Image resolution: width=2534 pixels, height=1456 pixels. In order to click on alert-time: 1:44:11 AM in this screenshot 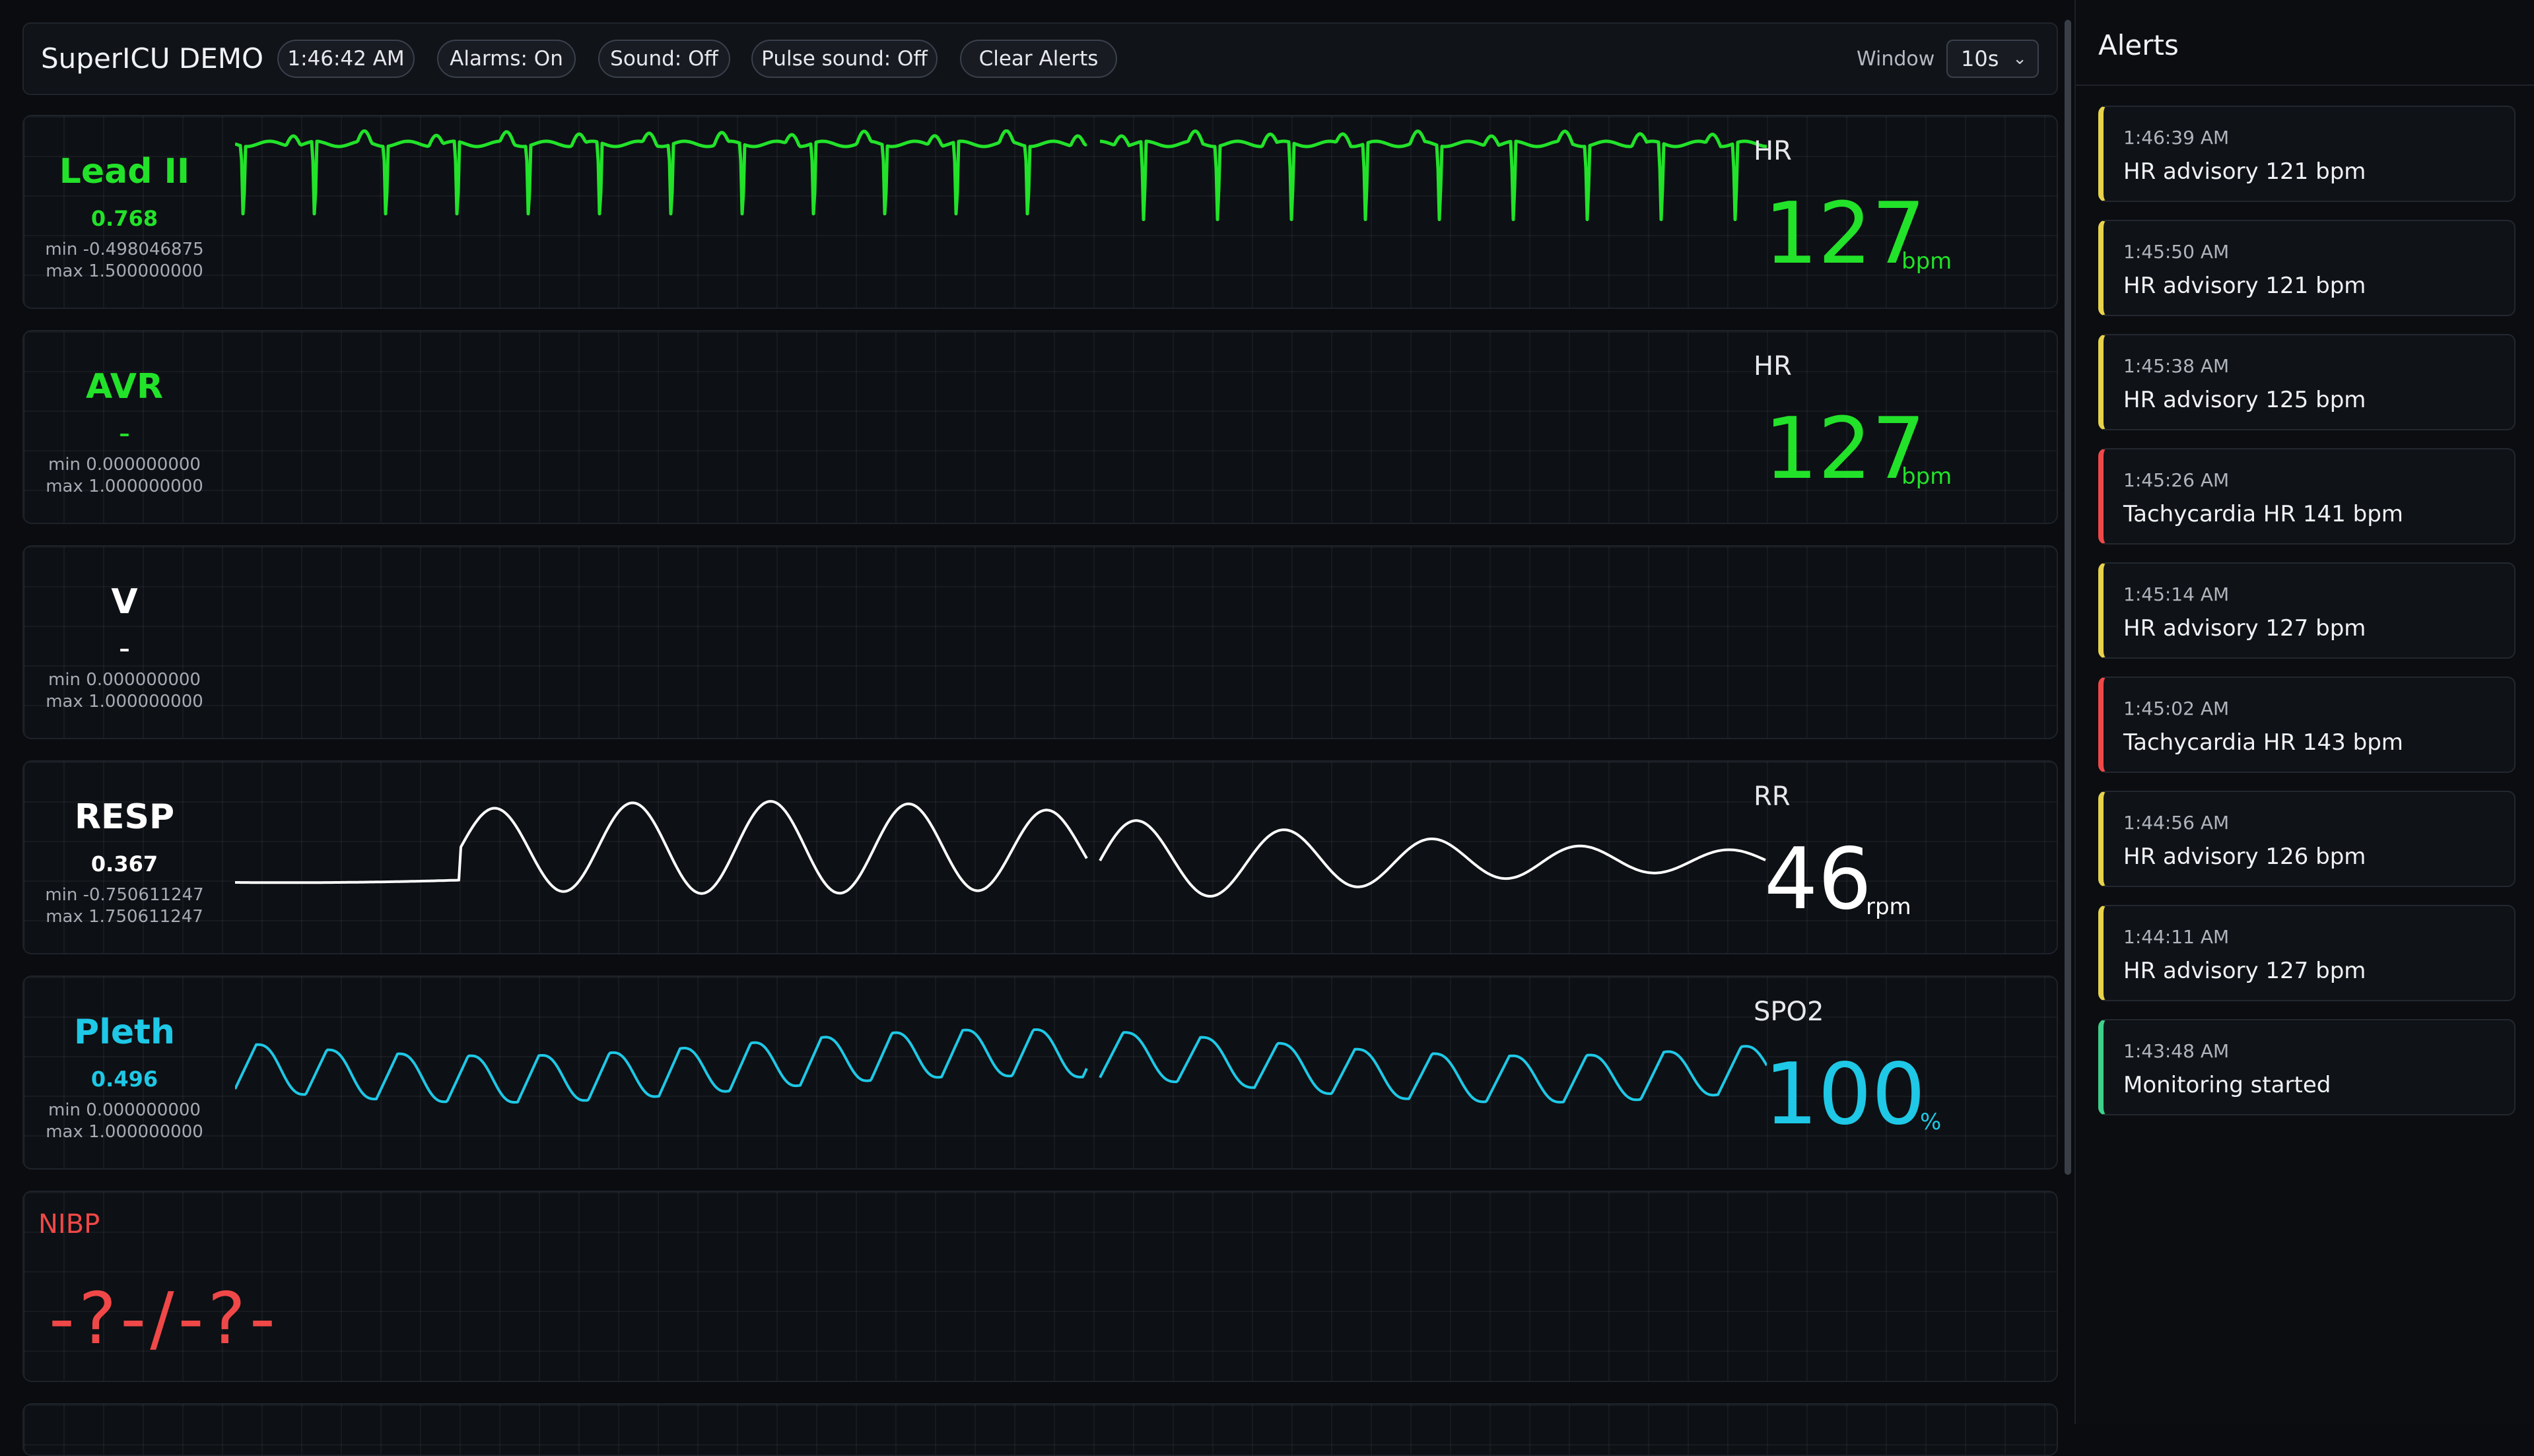, I will do `click(2176, 937)`.